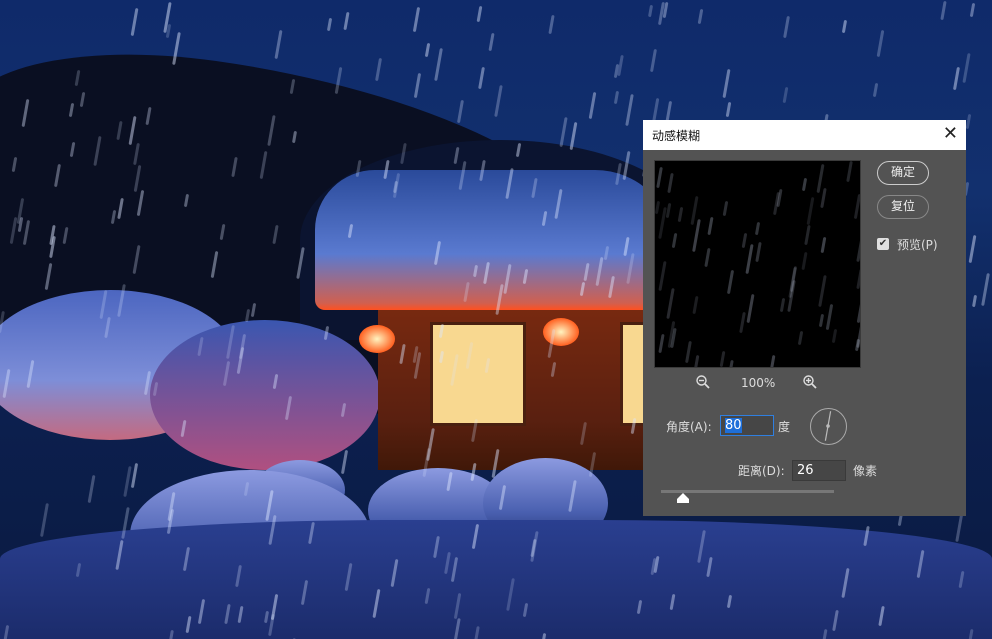 This screenshot has width=992, height=639. Describe the element at coordinates (478, 374) in the screenshot. I see `window` at that location.